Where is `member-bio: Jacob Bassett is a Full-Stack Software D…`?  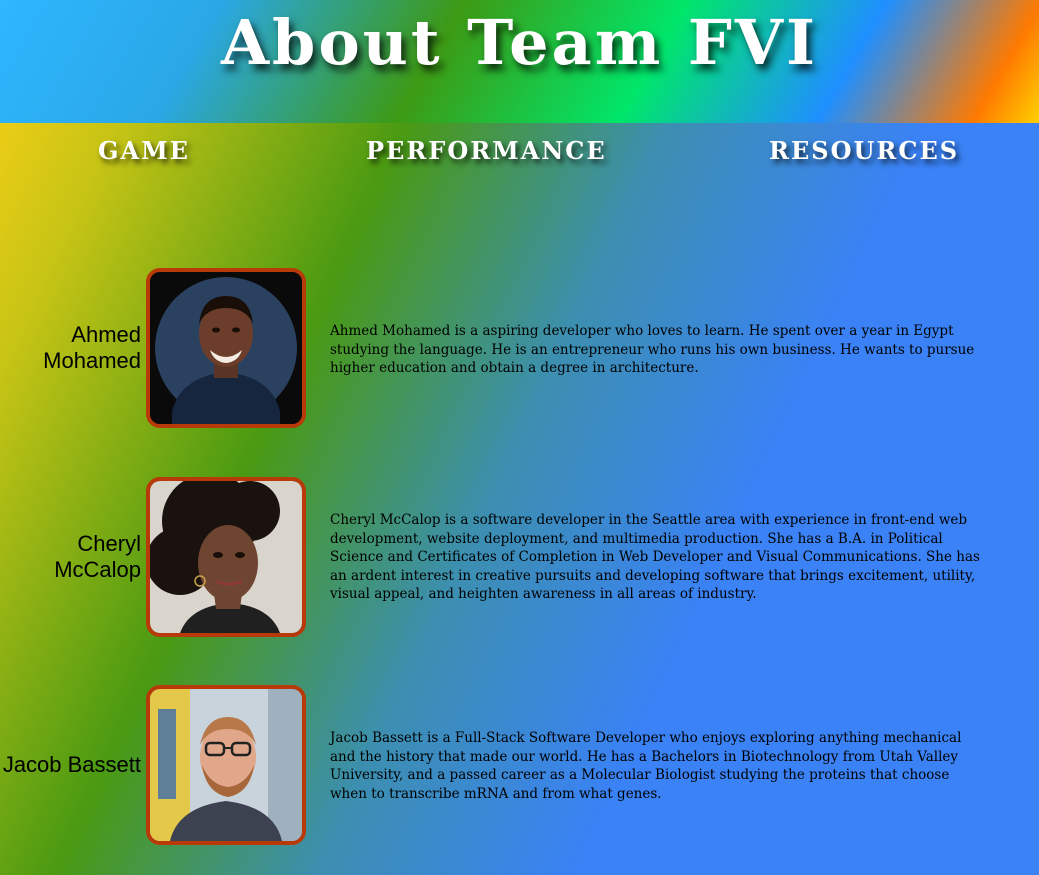
member-bio: Jacob Bassett is a Full-Stack Software D… is located at coordinates (646, 766).